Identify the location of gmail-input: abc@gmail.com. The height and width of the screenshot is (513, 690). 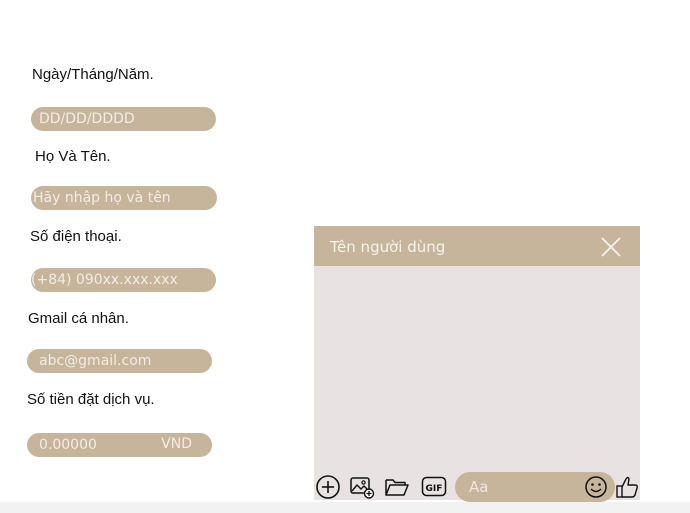
(119, 361).